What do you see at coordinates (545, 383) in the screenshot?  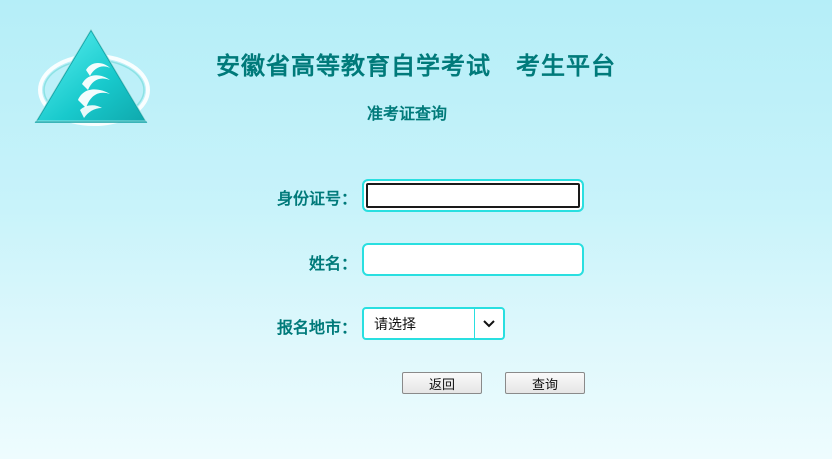 I see `query-button: 查询` at bounding box center [545, 383].